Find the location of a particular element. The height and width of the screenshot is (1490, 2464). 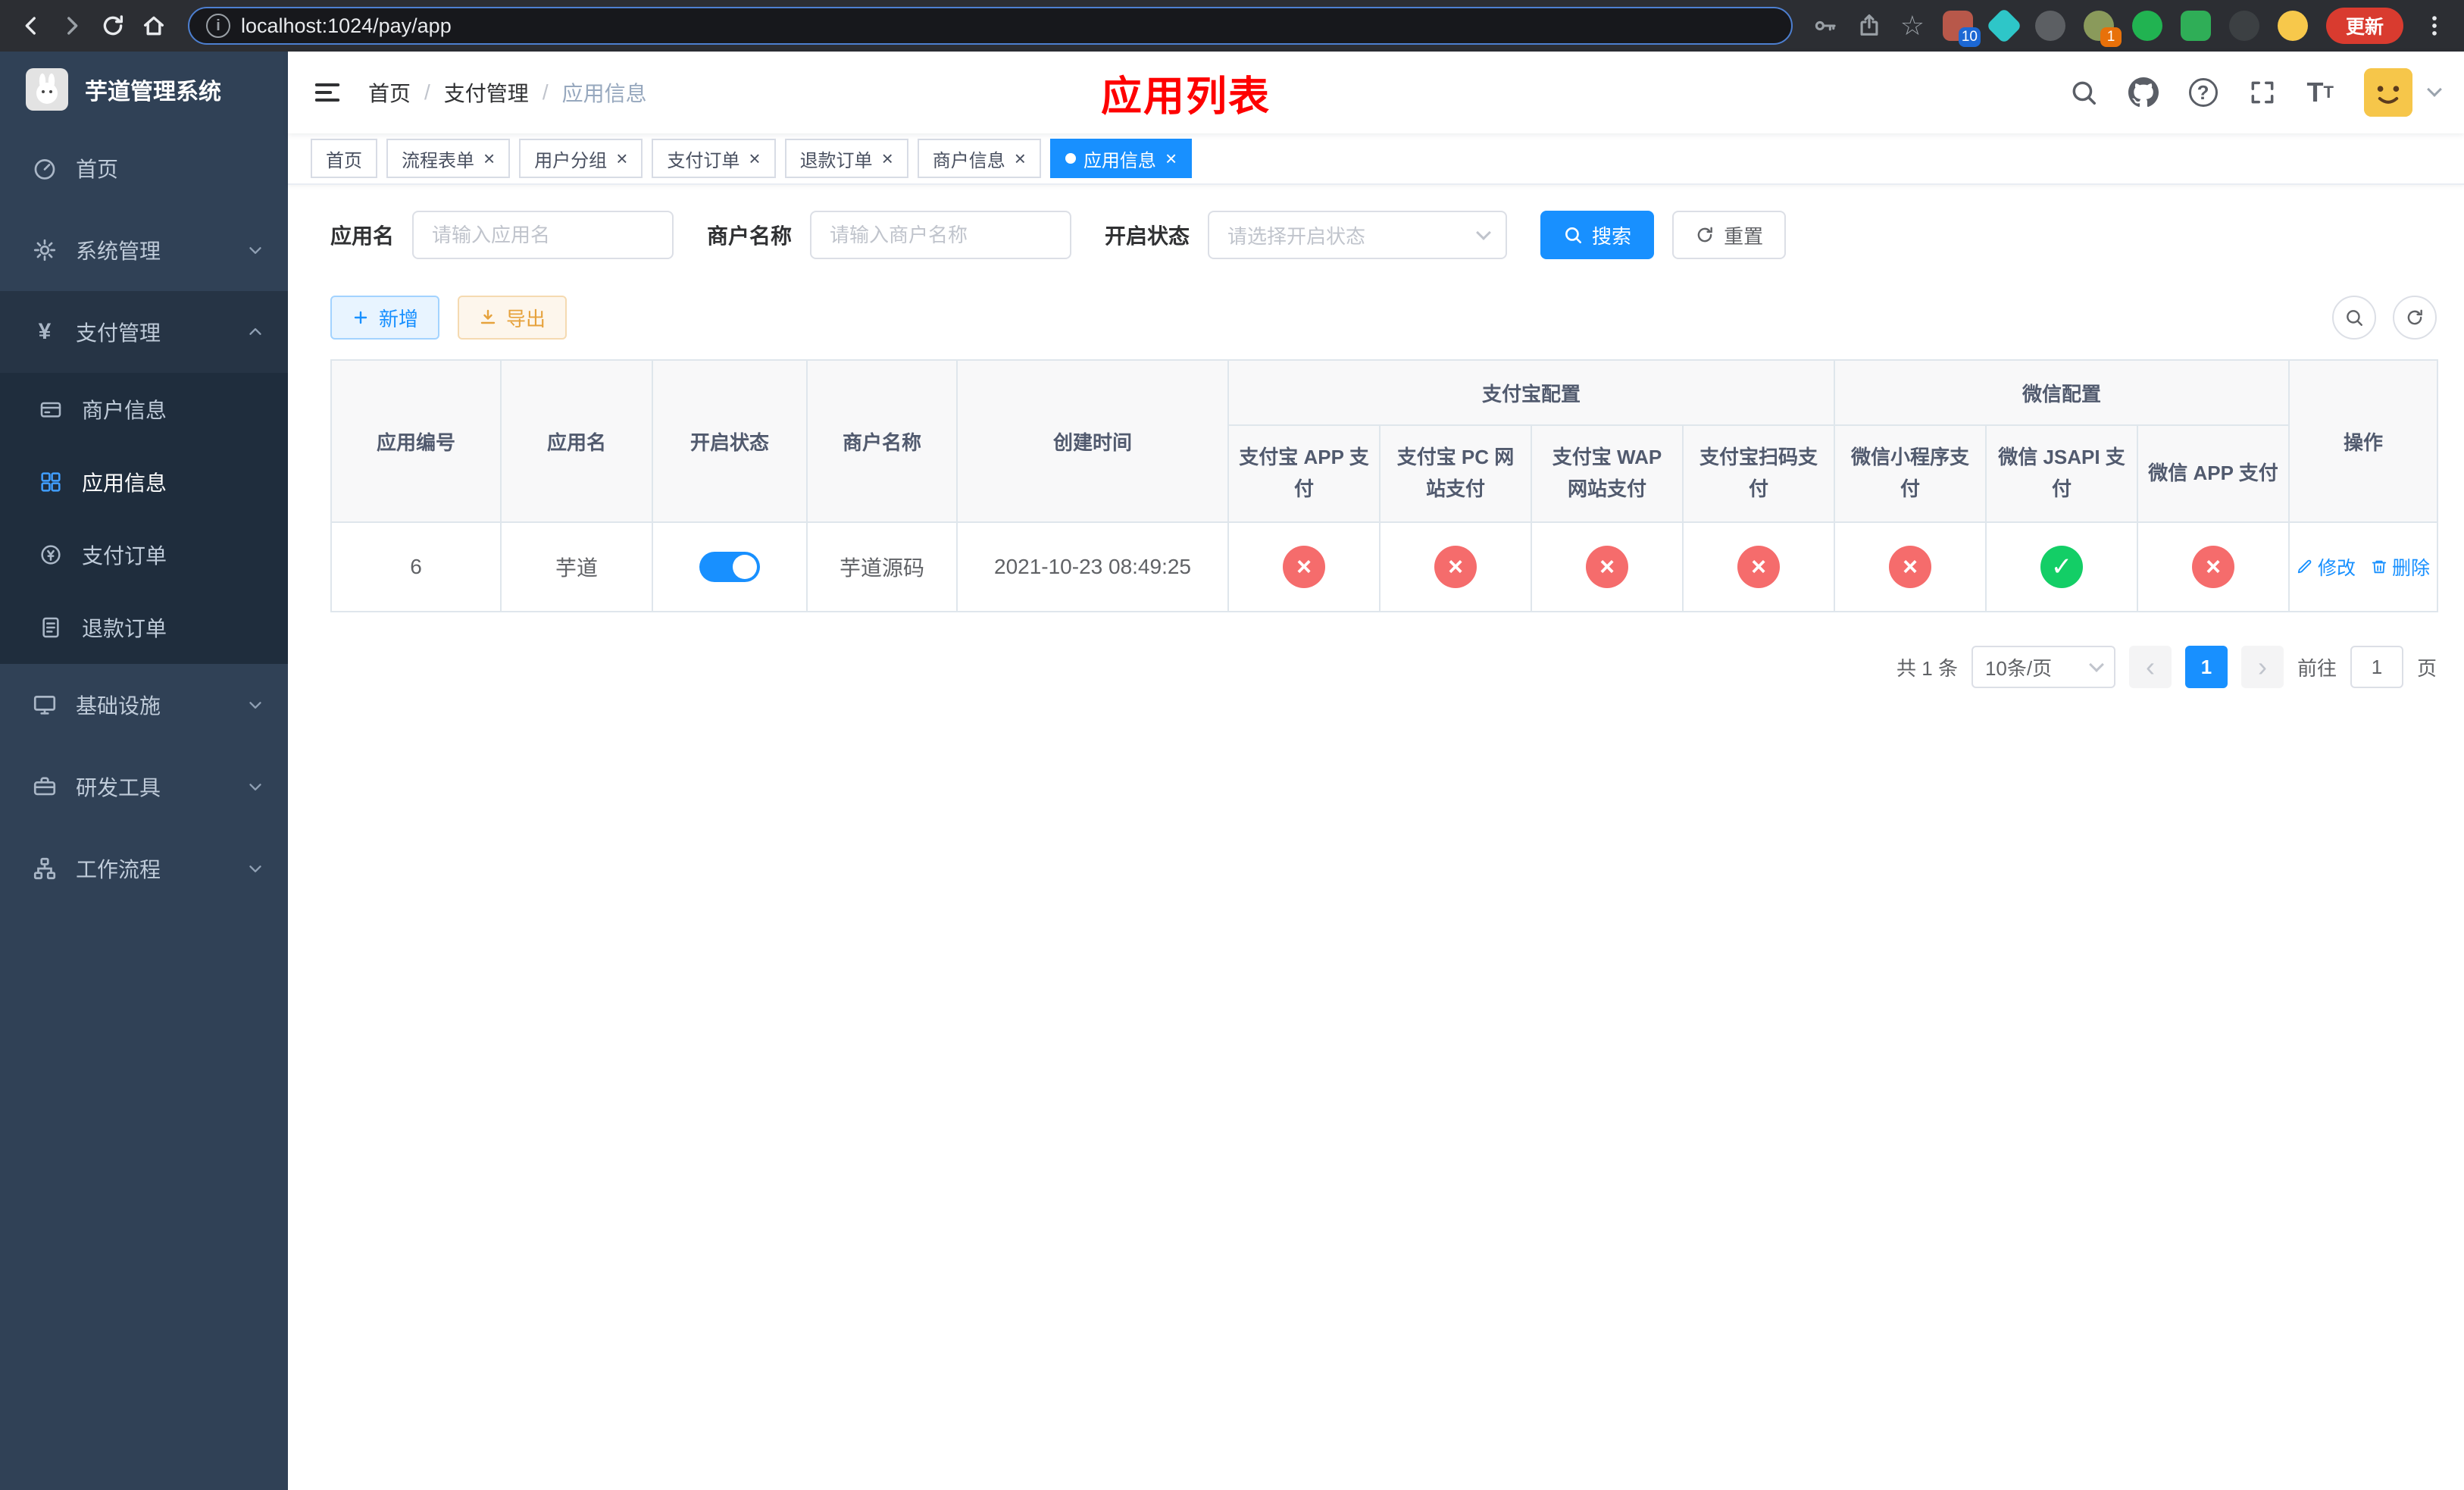

edit-button: 修改 is located at coordinates (2326, 567).